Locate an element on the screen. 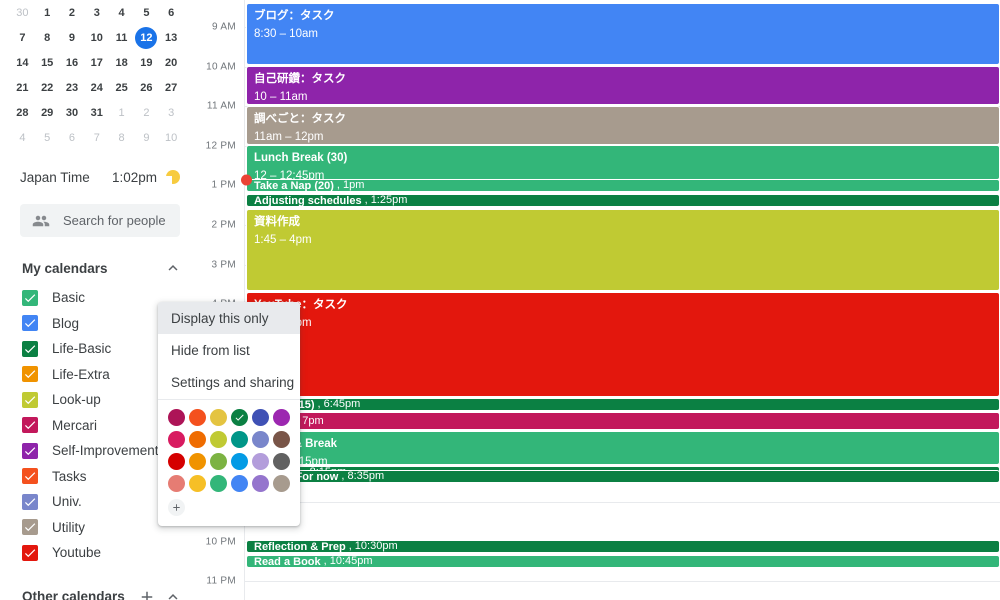 This screenshot has width=1000, height=600. mini-cal-day: 18 is located at coordinates (121, 62).